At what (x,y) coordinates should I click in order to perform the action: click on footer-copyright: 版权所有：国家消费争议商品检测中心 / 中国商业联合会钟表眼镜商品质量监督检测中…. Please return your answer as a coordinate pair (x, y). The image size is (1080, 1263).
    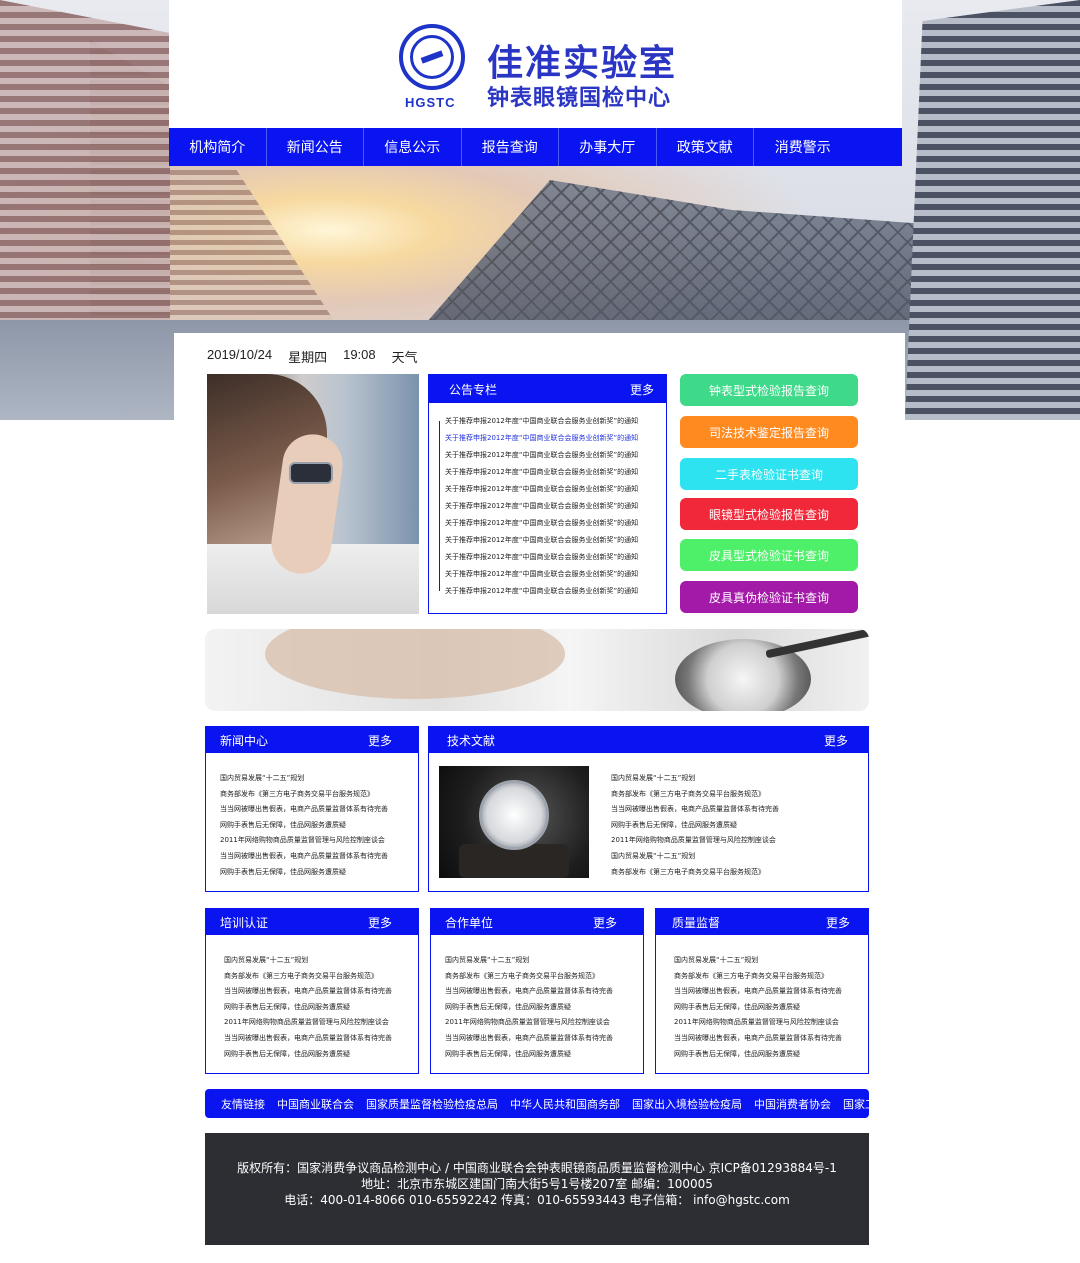
    Looking at the image, I should click on (537, 1168).